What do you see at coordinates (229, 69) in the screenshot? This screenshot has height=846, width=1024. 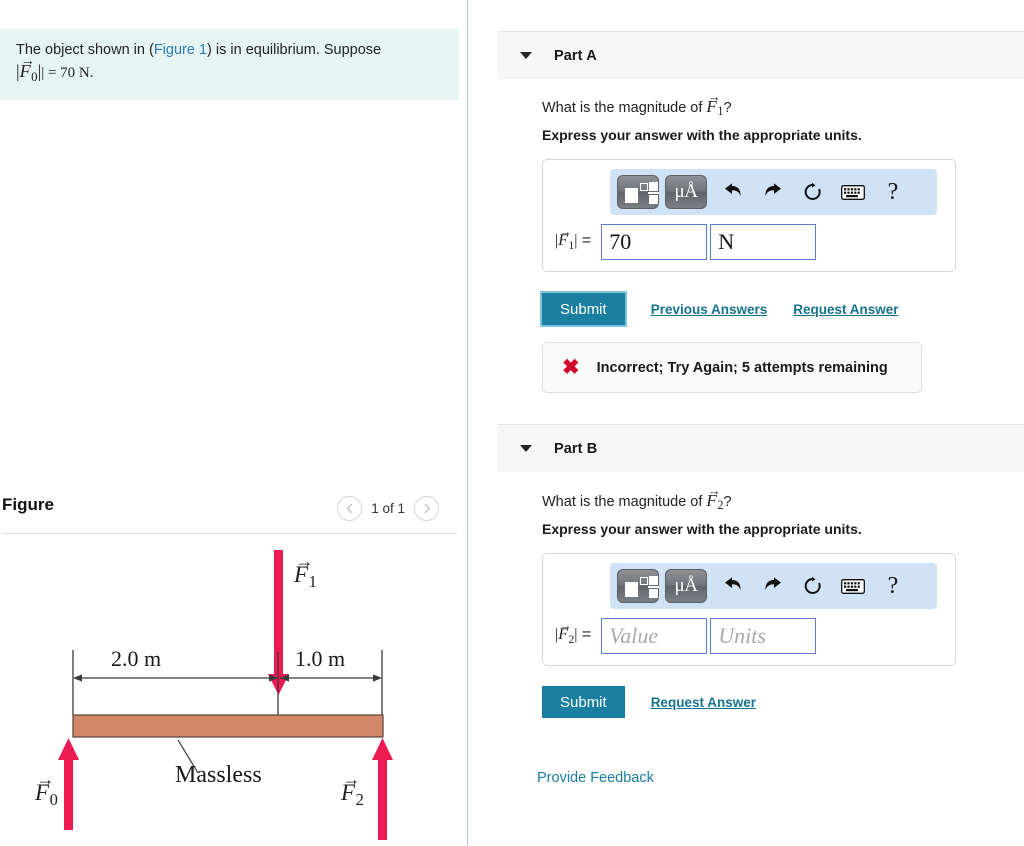 I see `problem-statement-line-2: | → F0|| = 70 N.` at bounding box center [229, 69].